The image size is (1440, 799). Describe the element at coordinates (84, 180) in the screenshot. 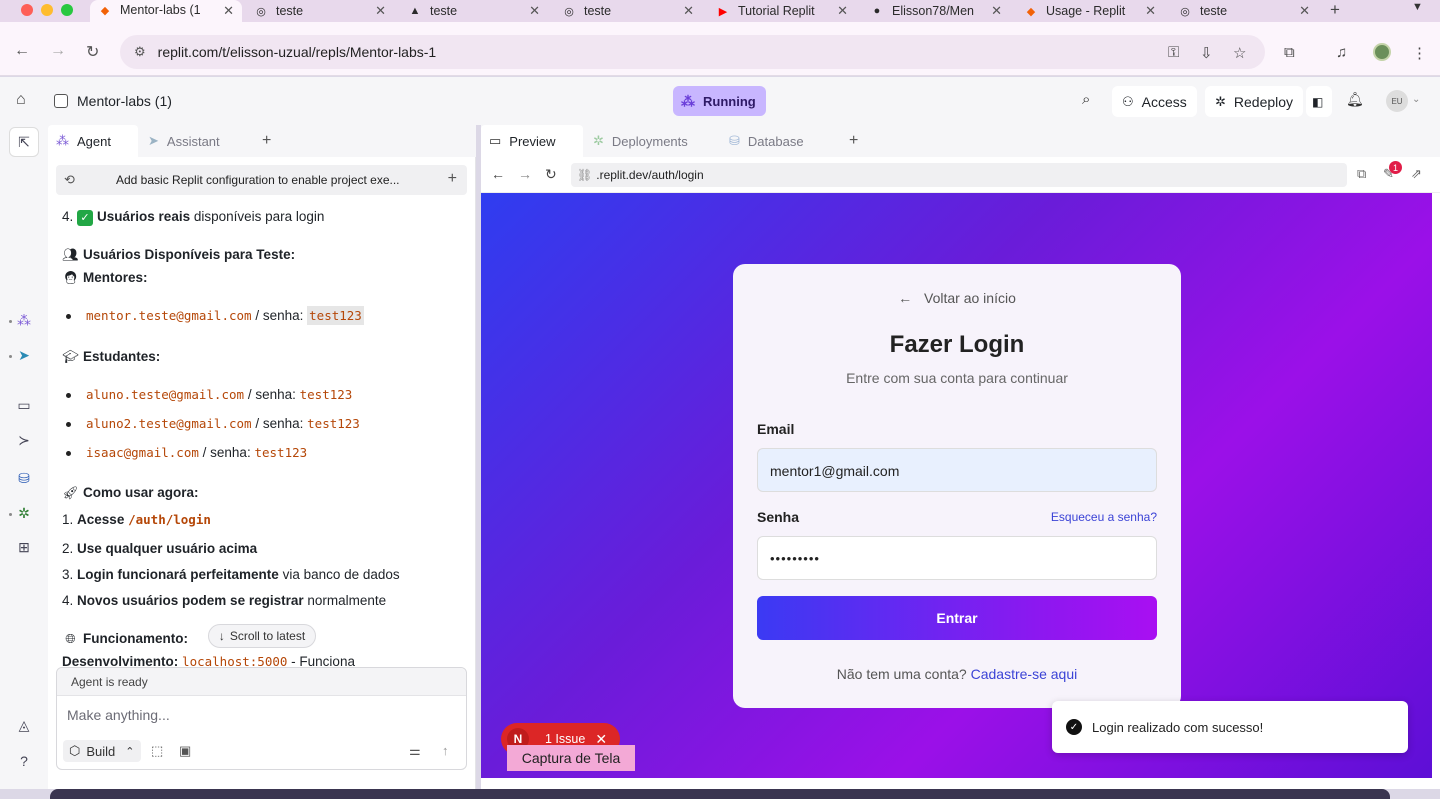

I see `history-icon: ⟲` at that location.